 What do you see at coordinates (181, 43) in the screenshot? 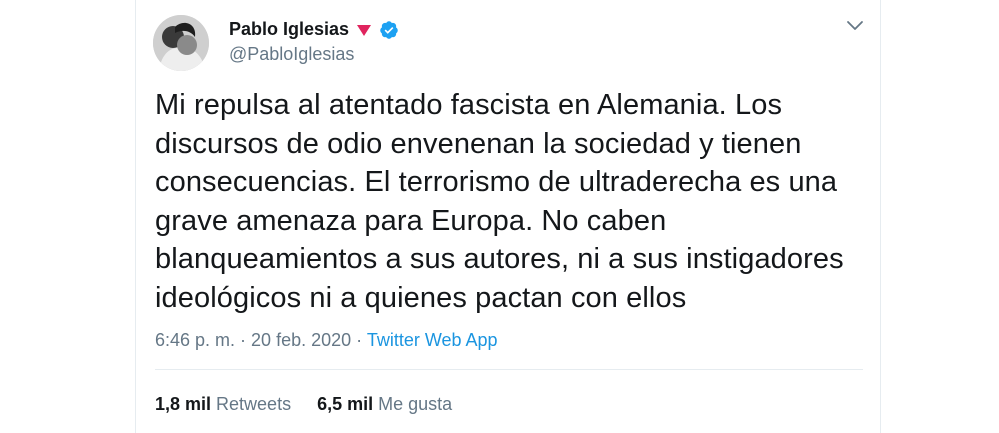
I see `avatar` at bounding box center [181, 43].